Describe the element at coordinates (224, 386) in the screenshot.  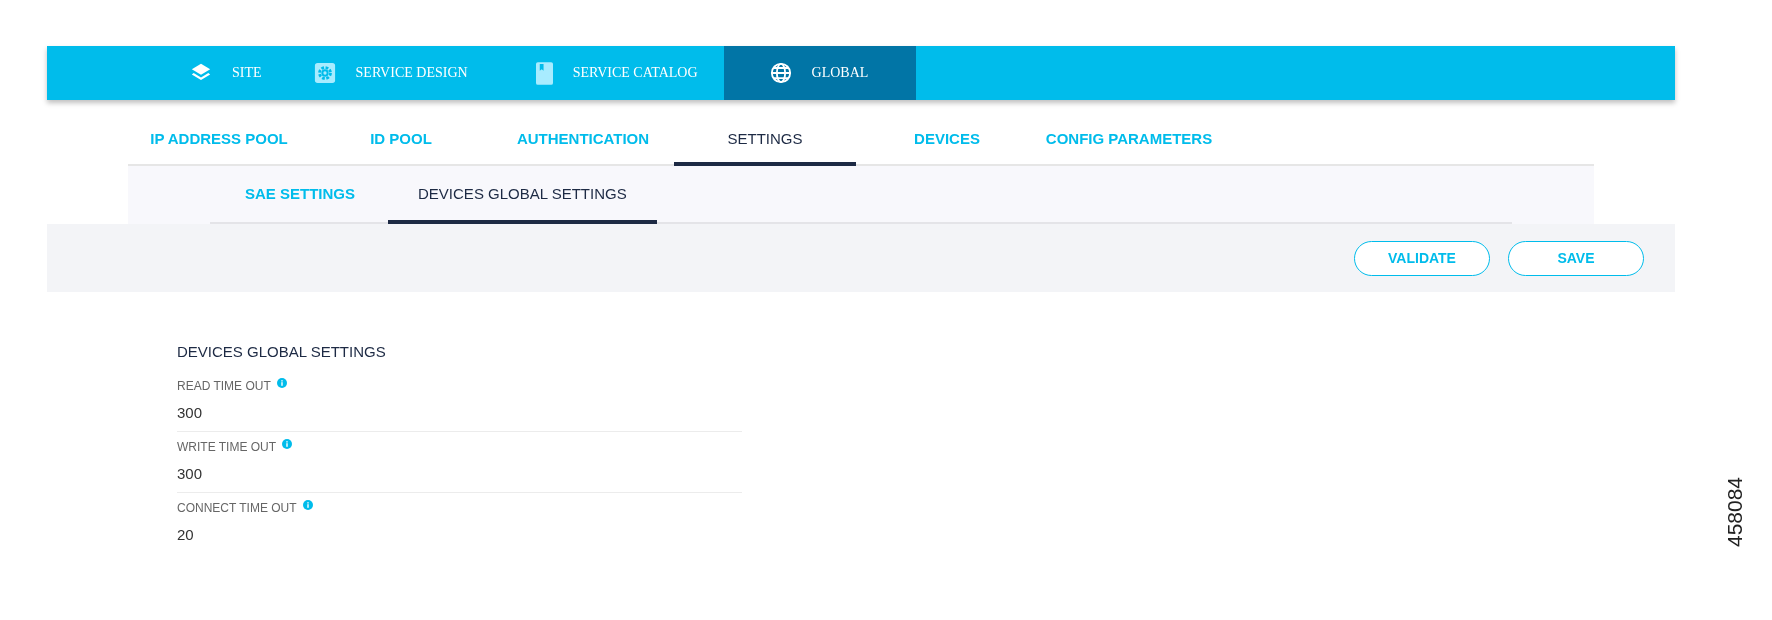
I see `field-label: READ TIME OUT` at that location.